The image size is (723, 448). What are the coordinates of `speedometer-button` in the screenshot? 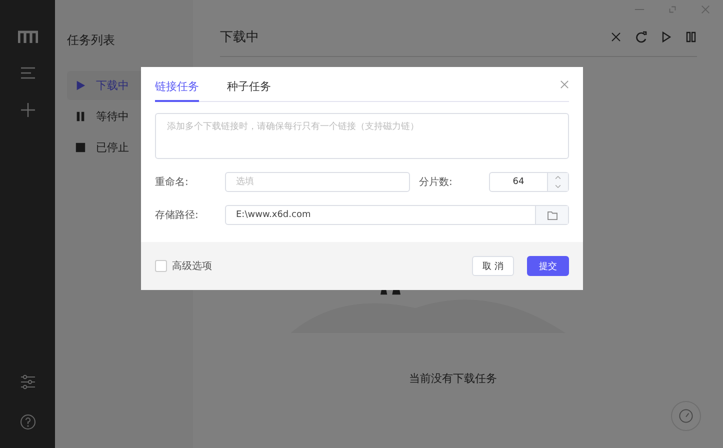 It's located at (686, 416).